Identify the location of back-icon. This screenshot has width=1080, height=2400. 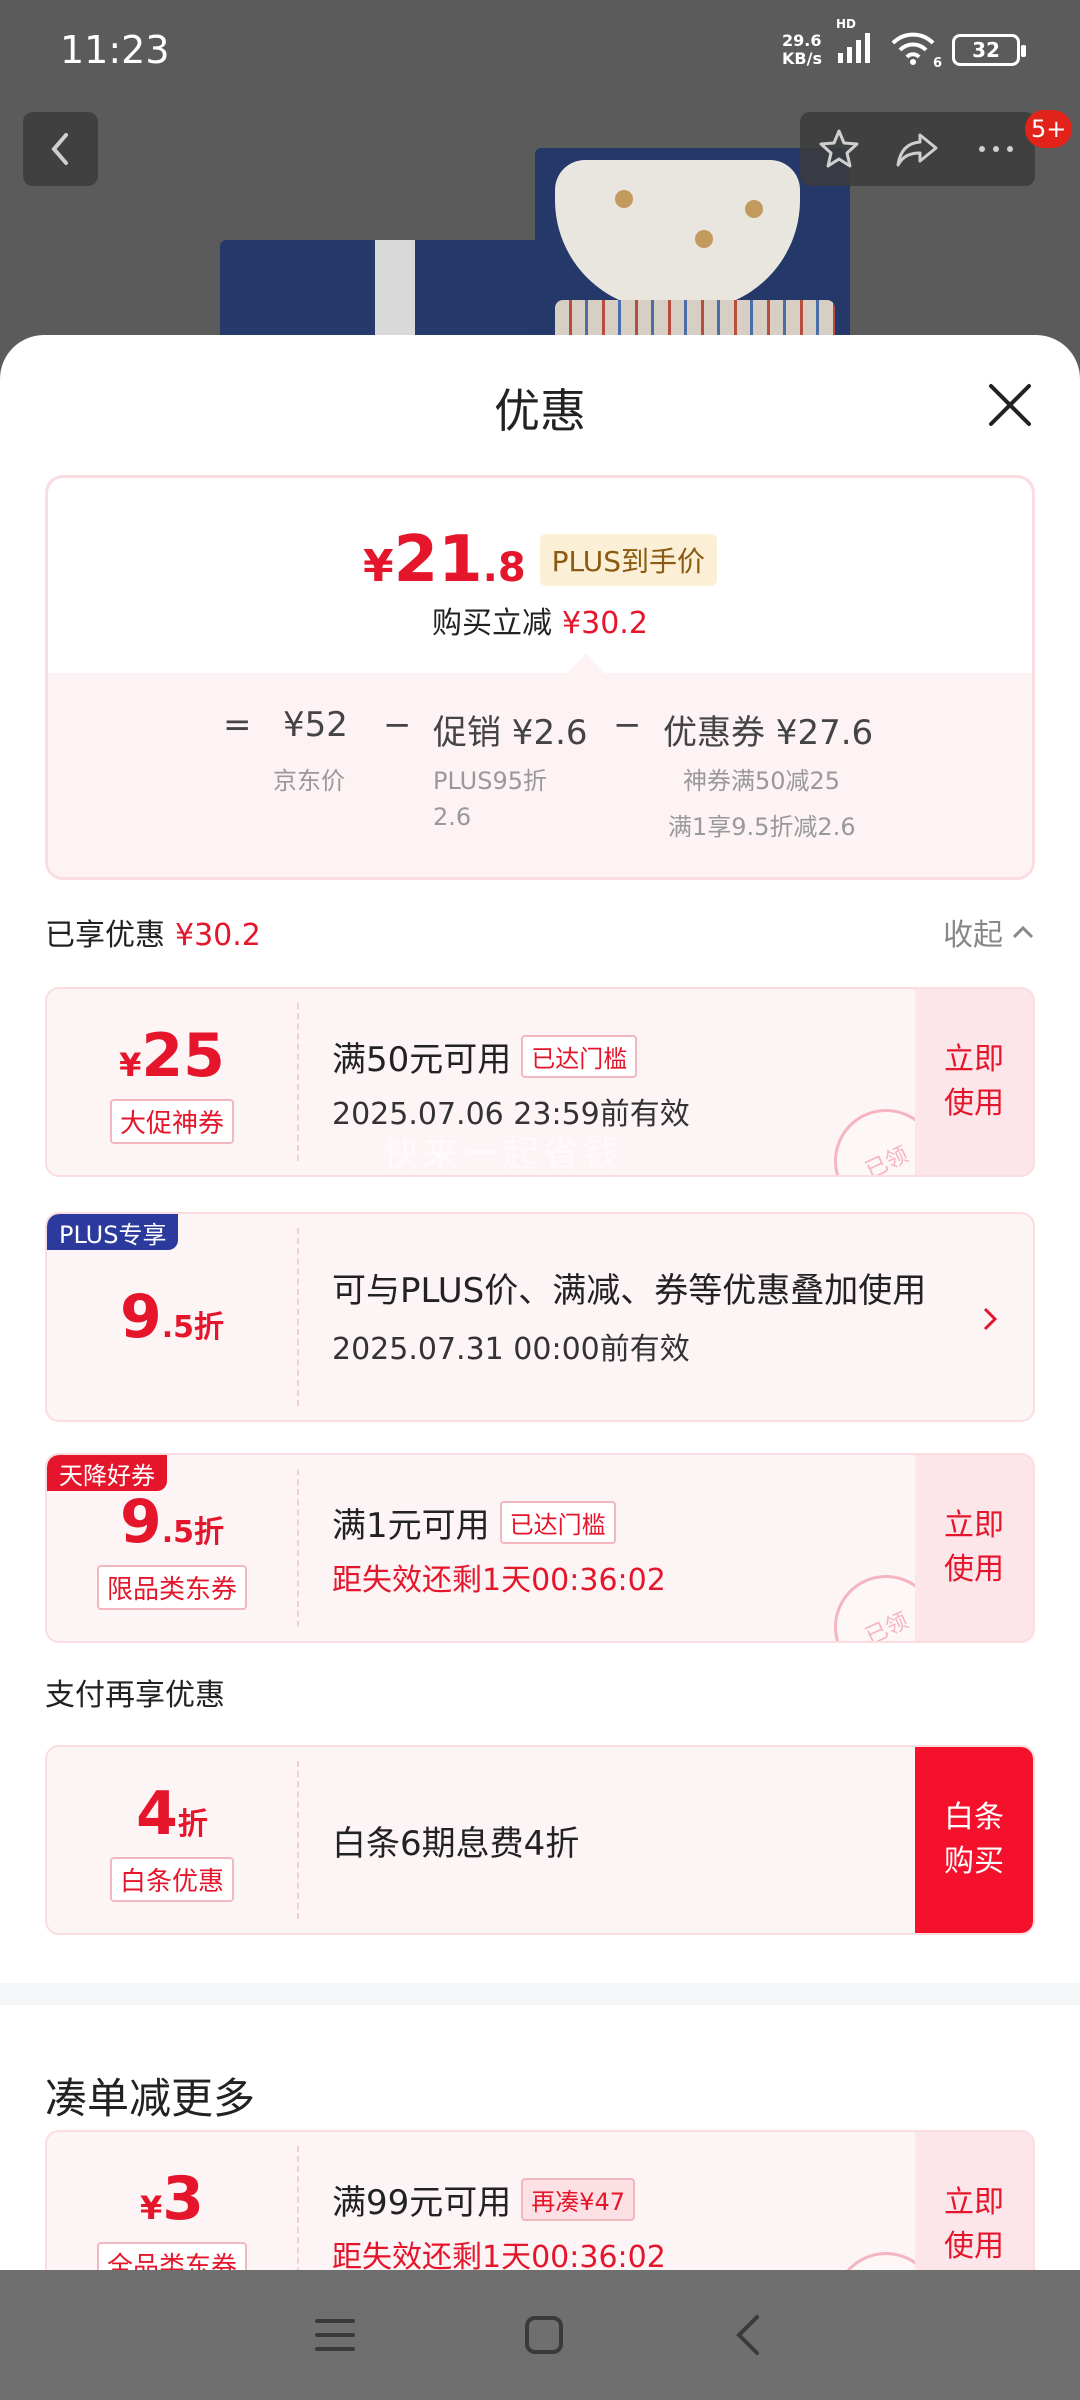
(749, 2335).